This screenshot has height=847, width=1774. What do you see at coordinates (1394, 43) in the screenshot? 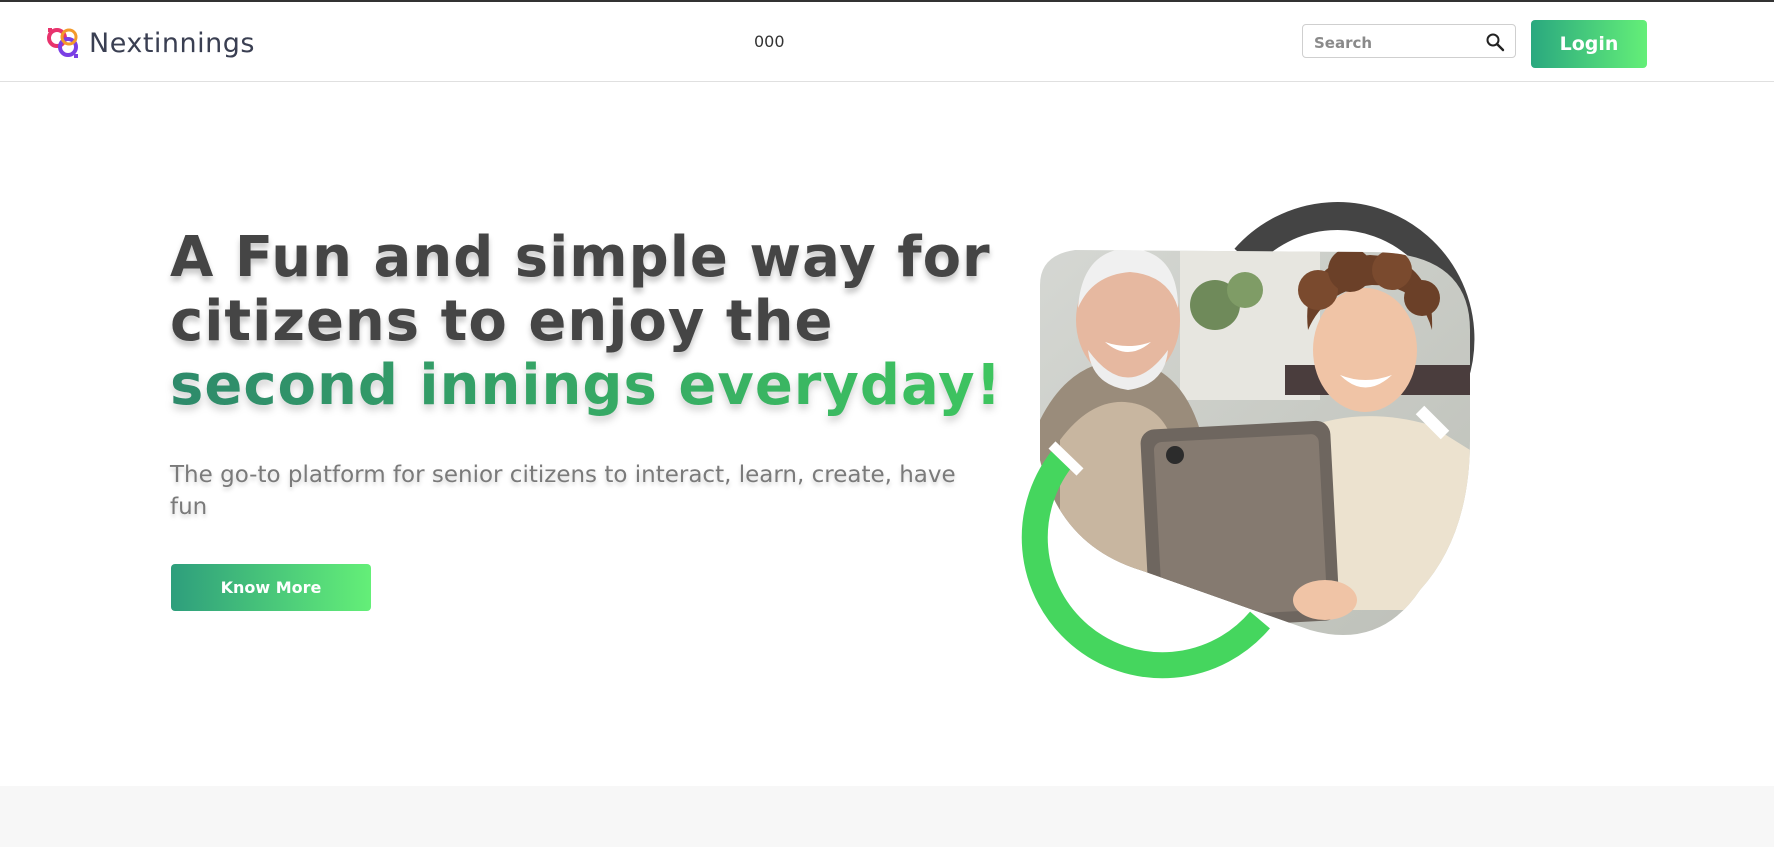
I see `search-input` at bounding box center [1394, 43].